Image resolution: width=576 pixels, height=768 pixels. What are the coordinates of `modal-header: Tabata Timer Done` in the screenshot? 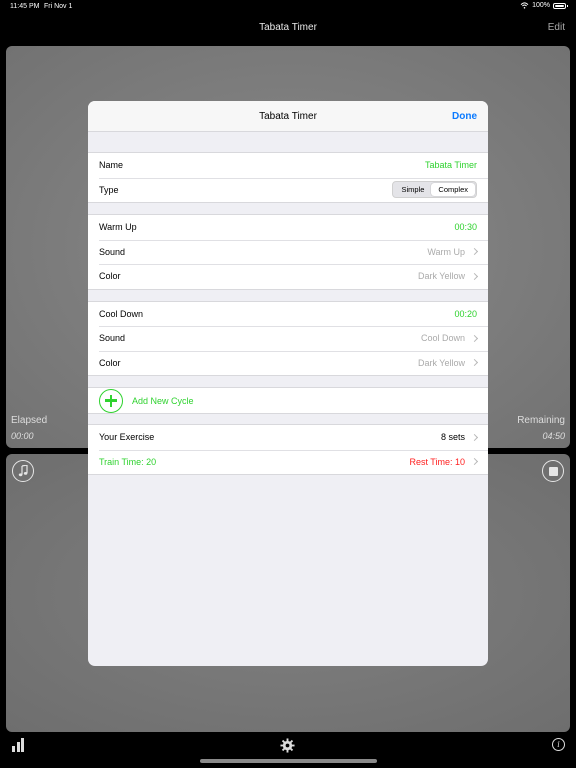 It's located at (288, 116).